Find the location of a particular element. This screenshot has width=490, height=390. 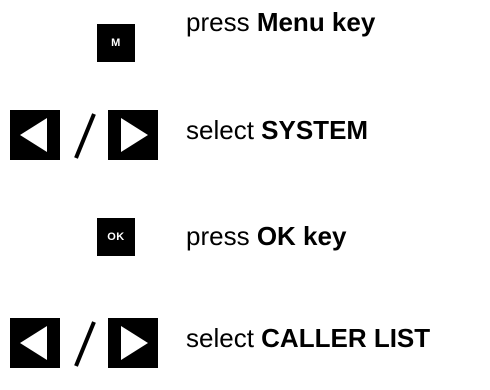

menu-key-icon: M is located at coordinates (116, 43).